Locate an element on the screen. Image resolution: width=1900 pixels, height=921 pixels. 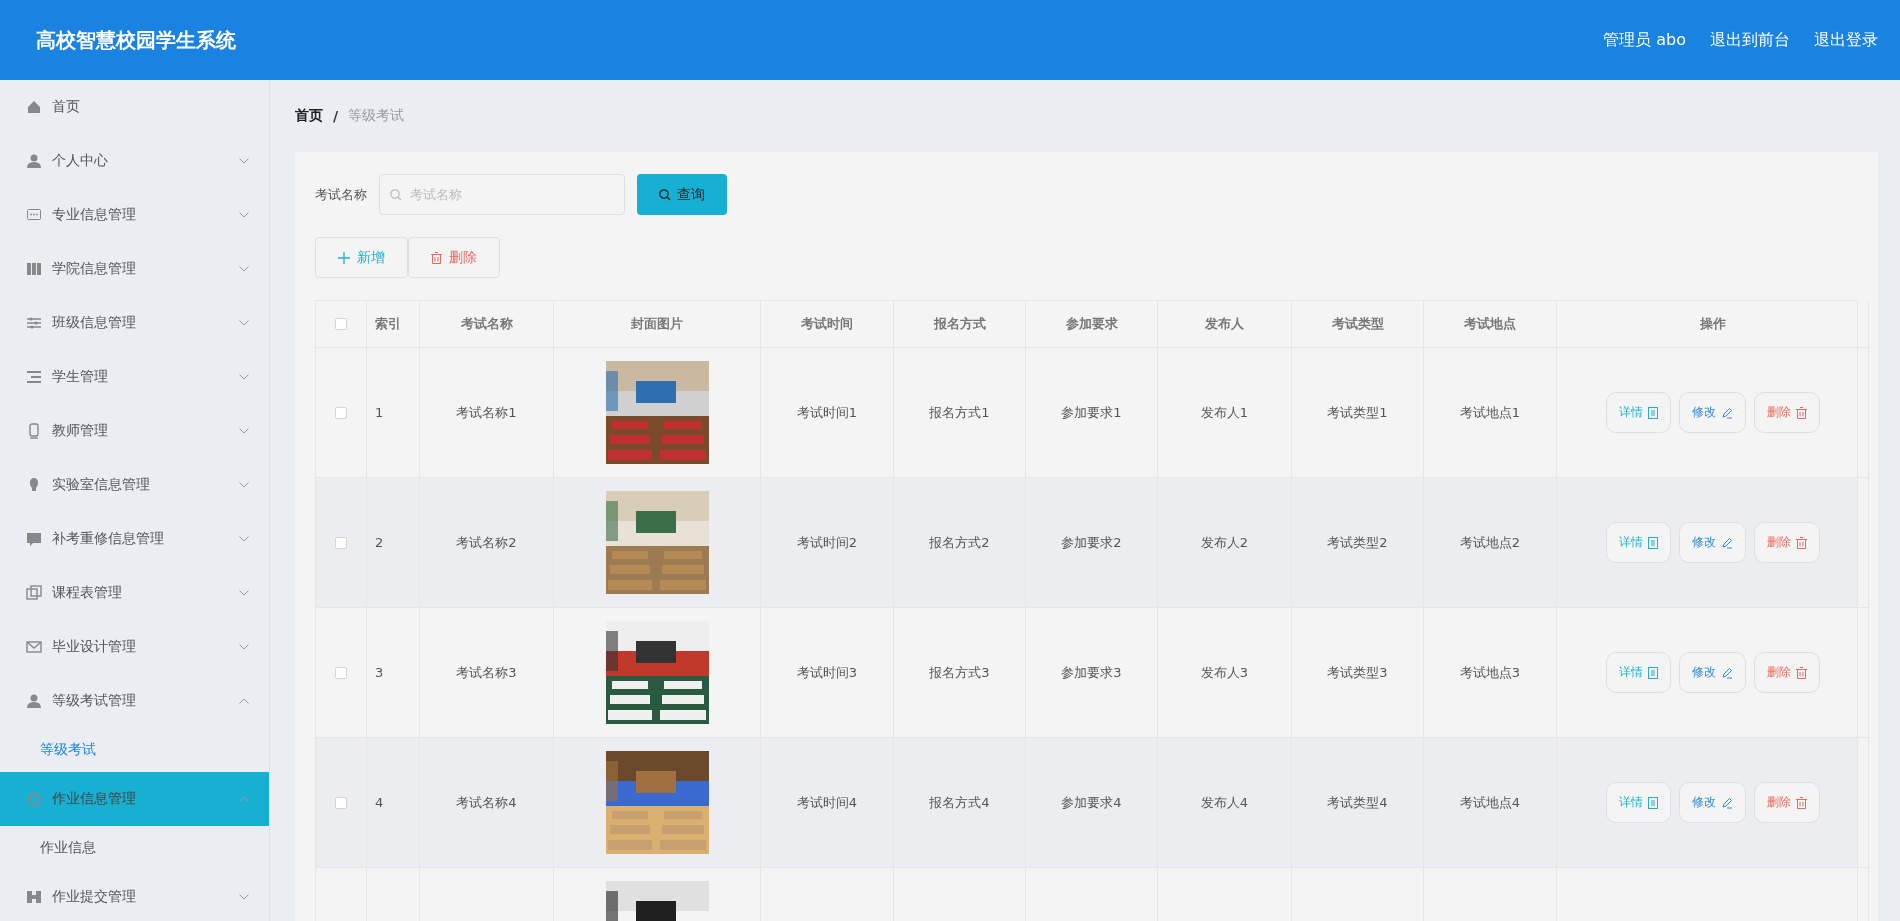
table-cell: 报名方式1 is located at coordinates (959, 412).